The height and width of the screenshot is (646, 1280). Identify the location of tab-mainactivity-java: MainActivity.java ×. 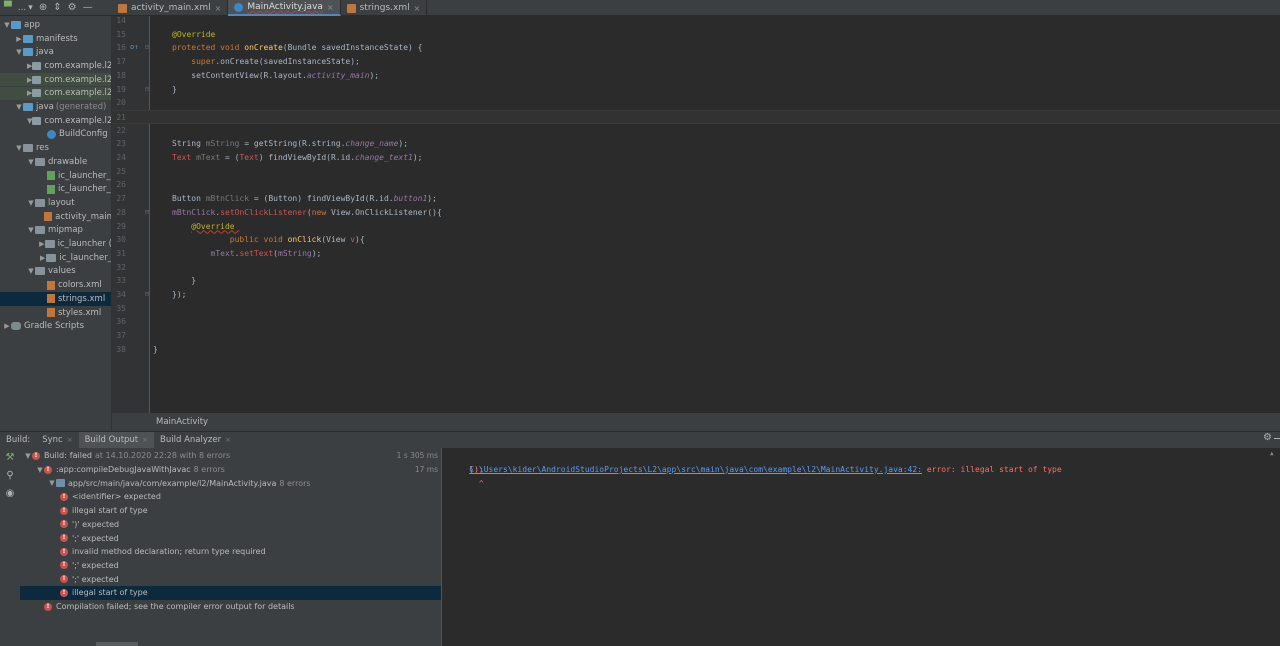
(284, 8).